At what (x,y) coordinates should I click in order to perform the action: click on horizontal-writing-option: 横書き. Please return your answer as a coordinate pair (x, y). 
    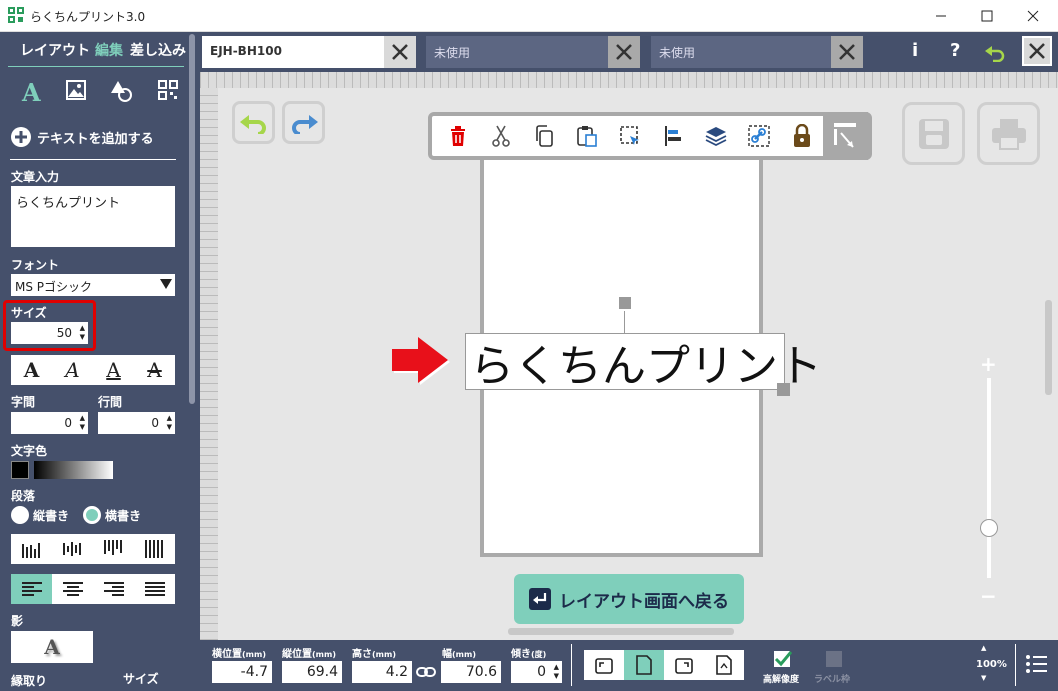
    Looking at the image, I should click on (112, 515).